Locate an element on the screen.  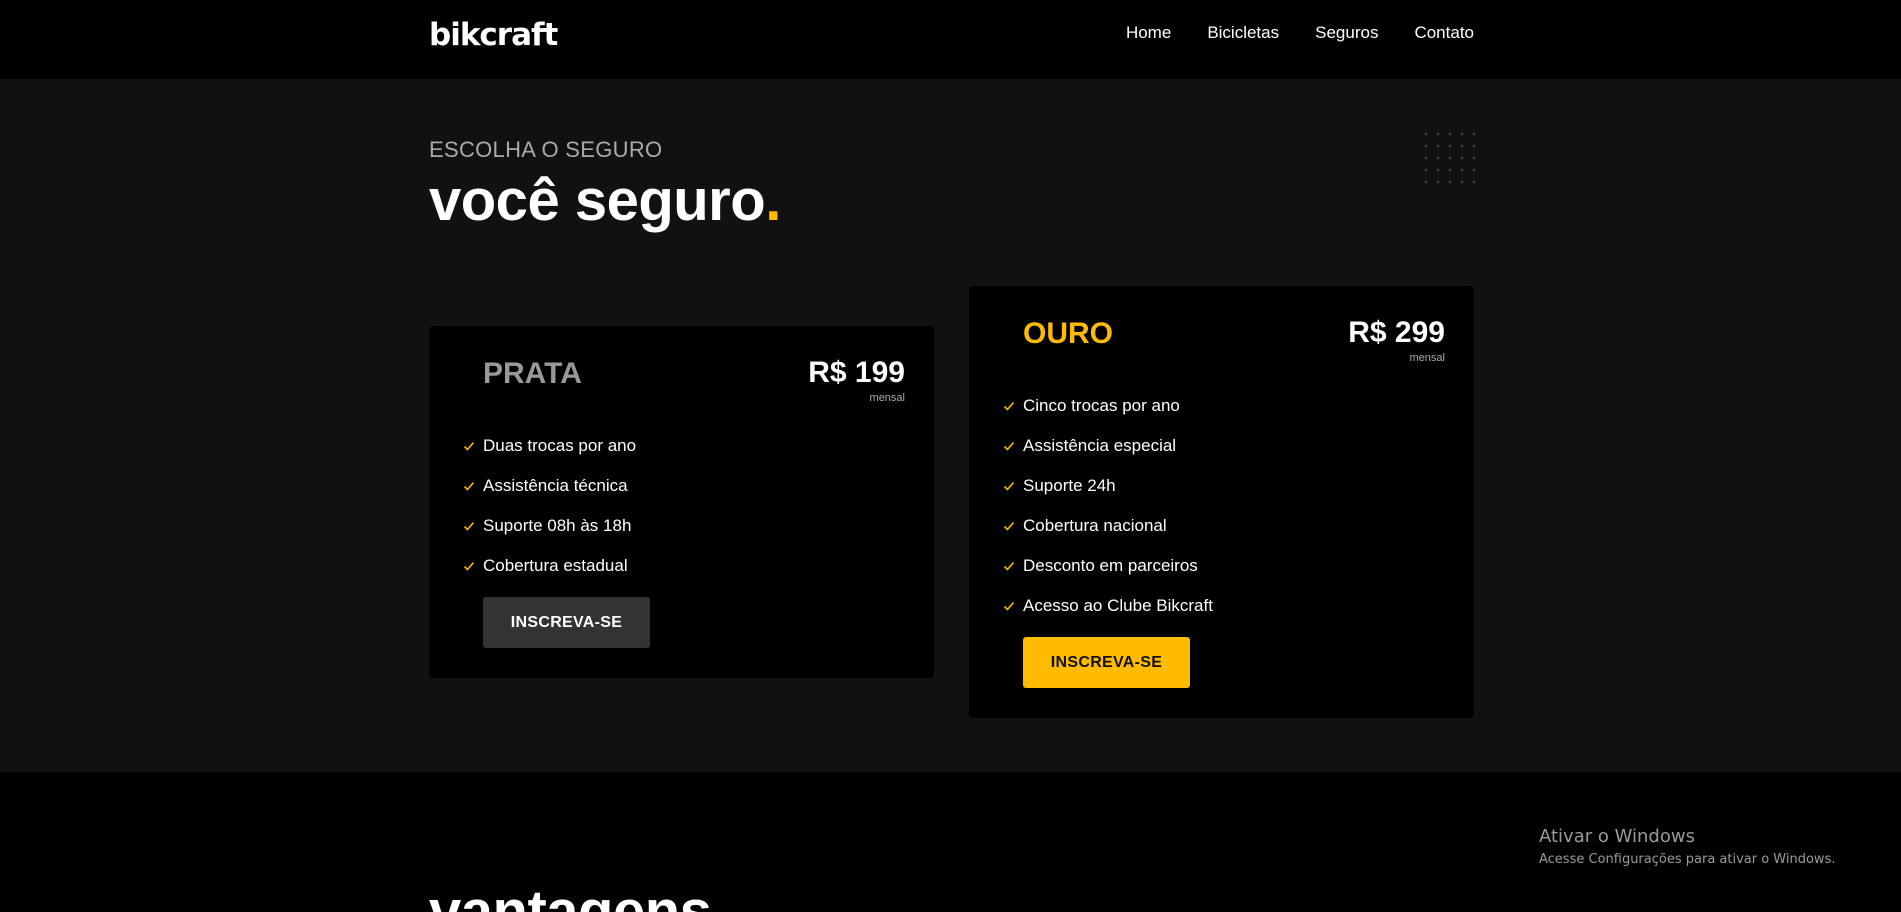
dot-grid-icon is located at coordinates (1450, 158).